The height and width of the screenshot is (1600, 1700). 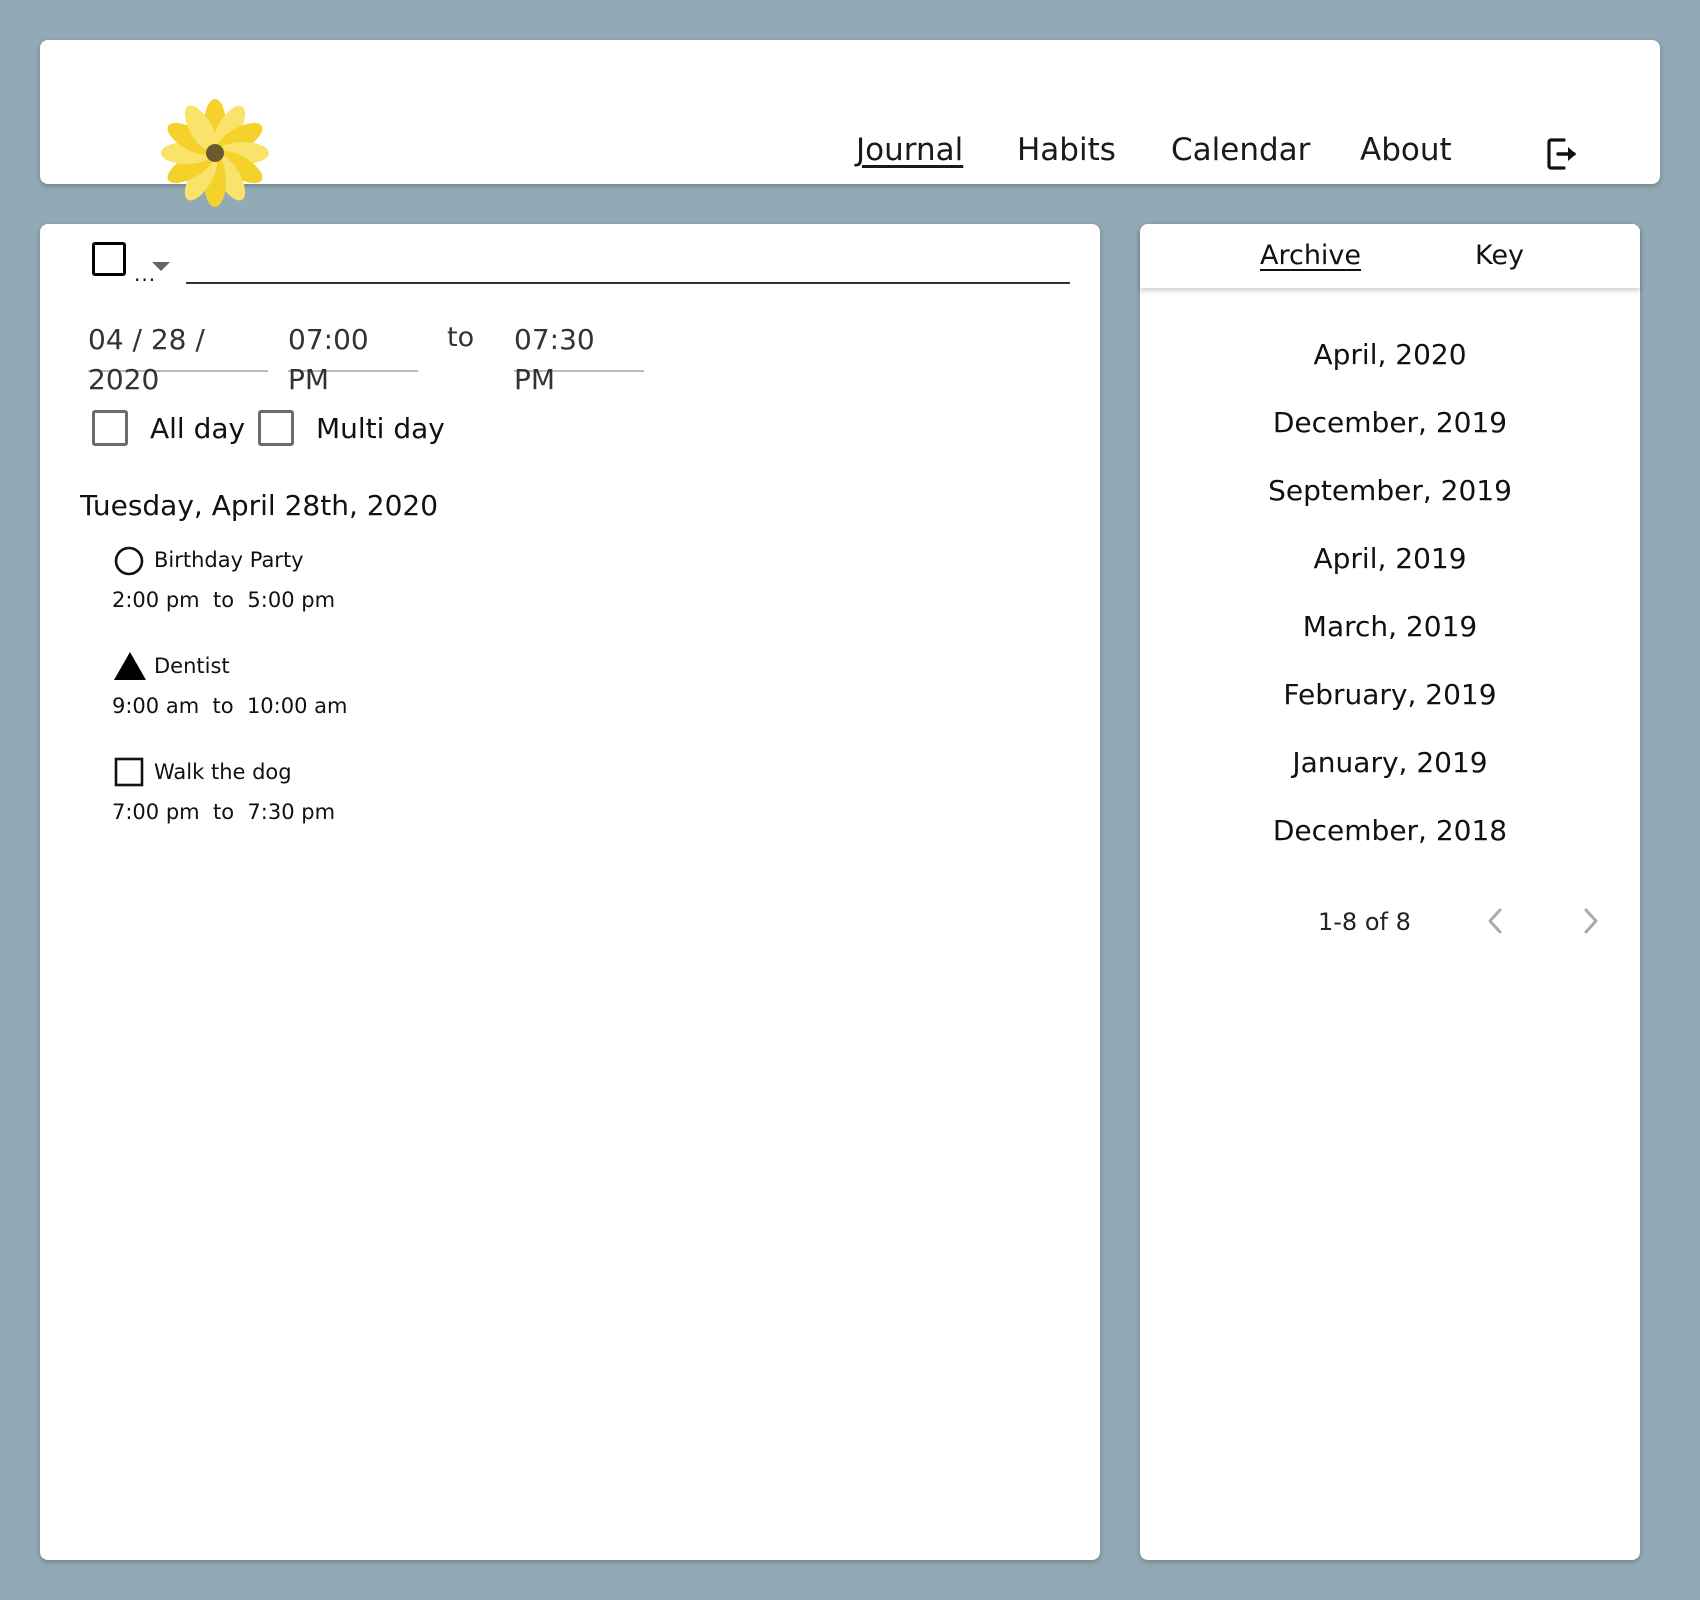 I want to click on all-day-checkbox, so click(x=110, y=428).